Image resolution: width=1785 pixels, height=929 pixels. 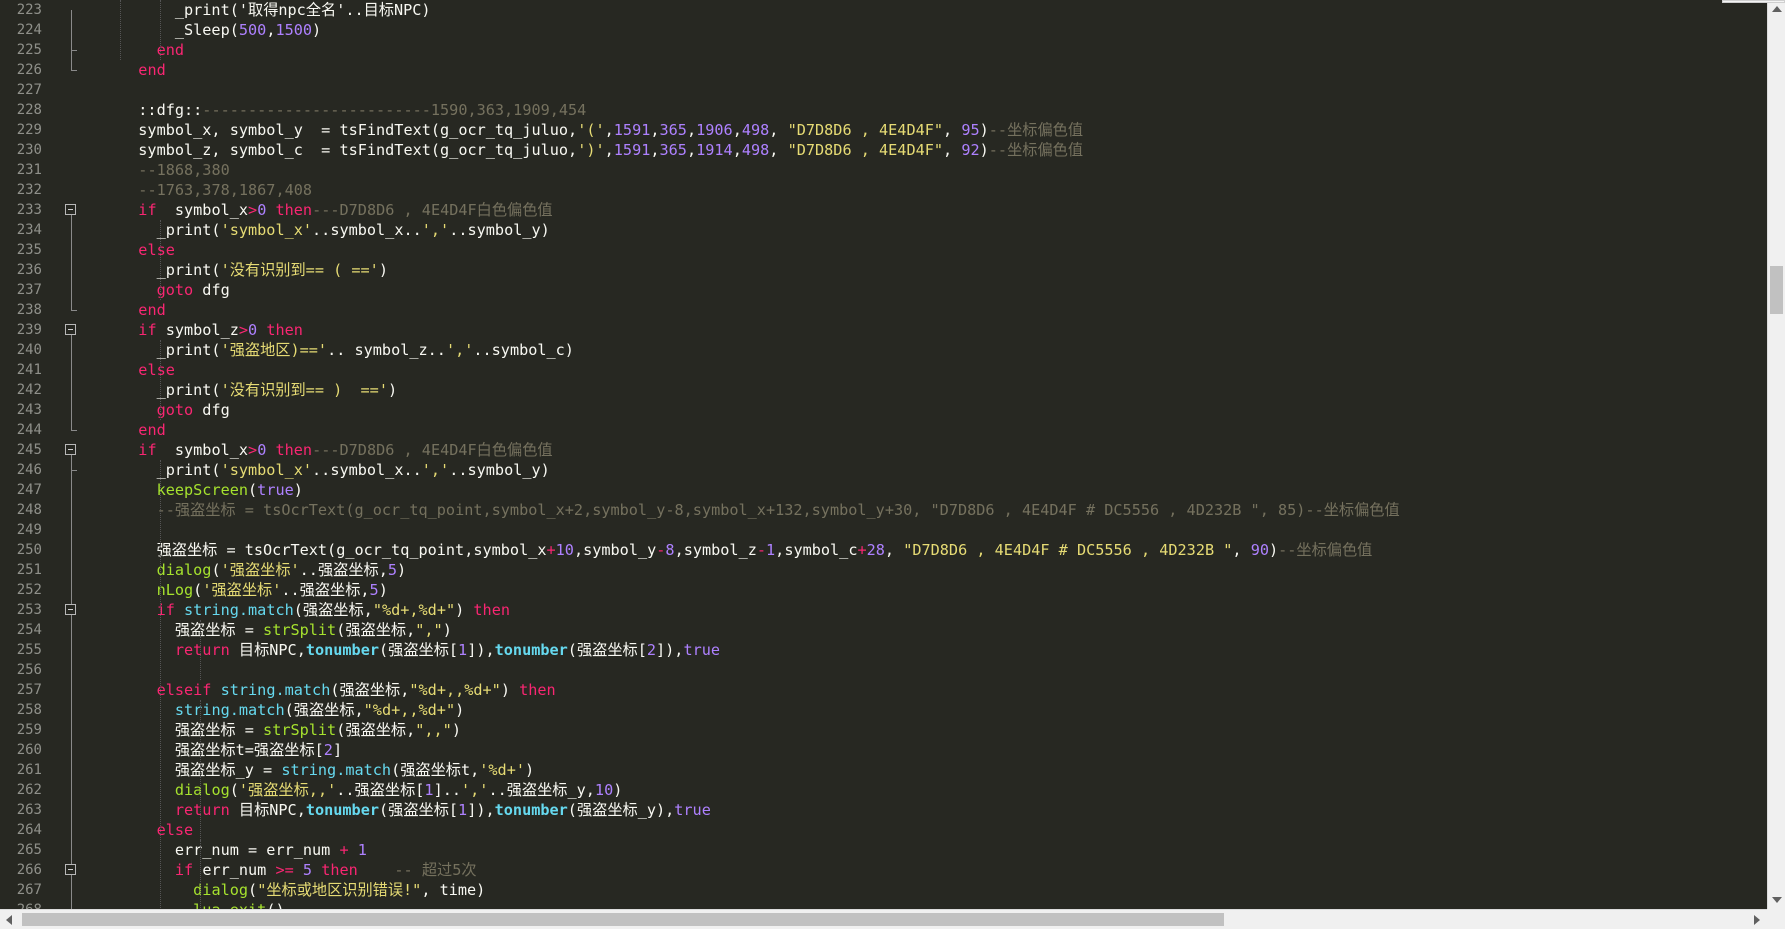 What do you see at coordinates (621, 810) in the screenshot?
I see `code-token: (强盗坐标_y),` at bounding box center [621, 810].